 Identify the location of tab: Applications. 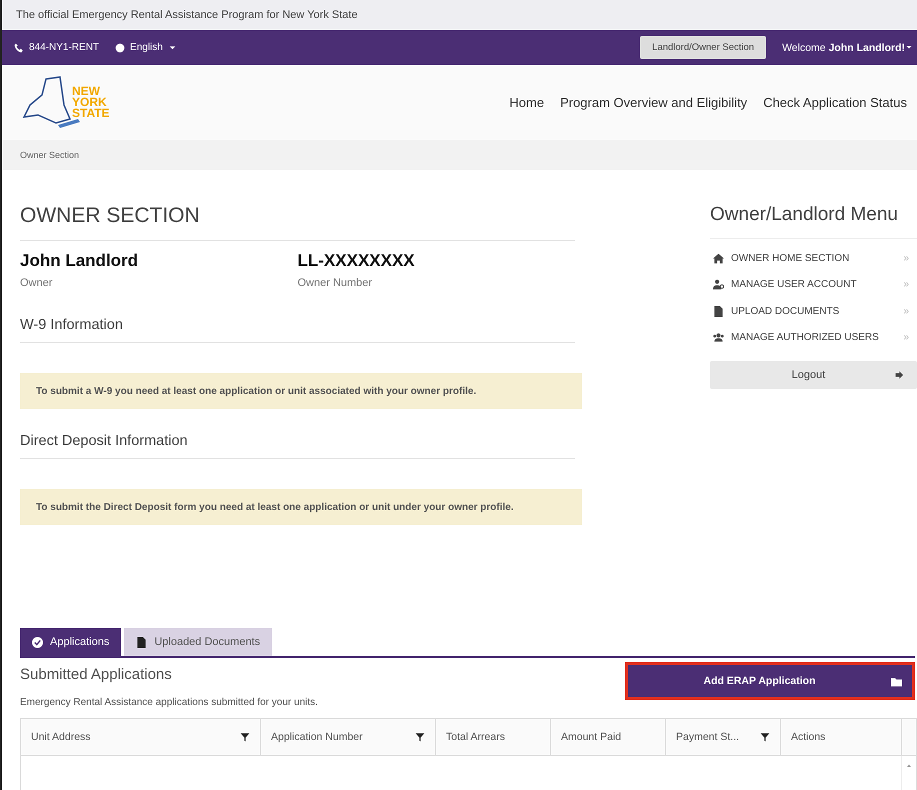
(71, 642).